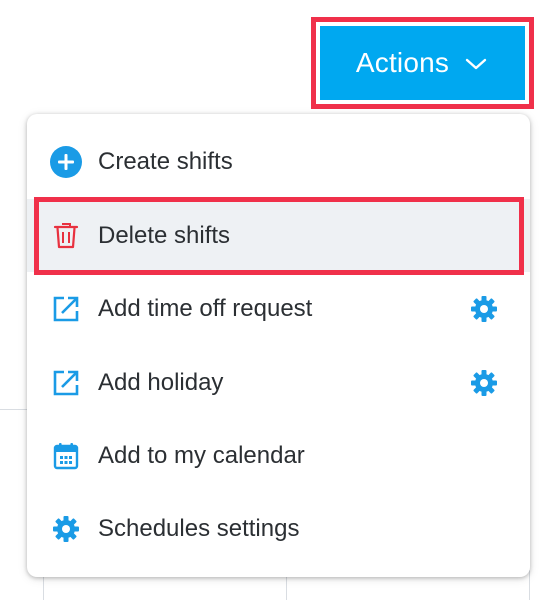 The image size is (556, 600). I want to click on menu-item-add-holiday: Add holiday, so click(278, 382).